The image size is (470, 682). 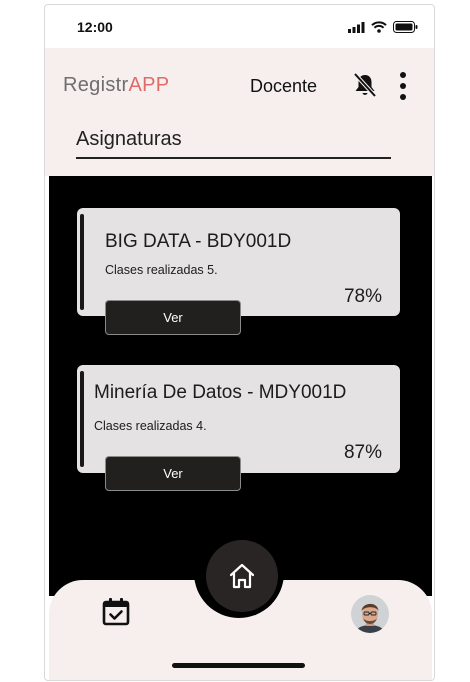 What do you see at coordinates (362, 452) in the screenshot?
I see `course-attendance: 87%` at bounding box center [362, 452].